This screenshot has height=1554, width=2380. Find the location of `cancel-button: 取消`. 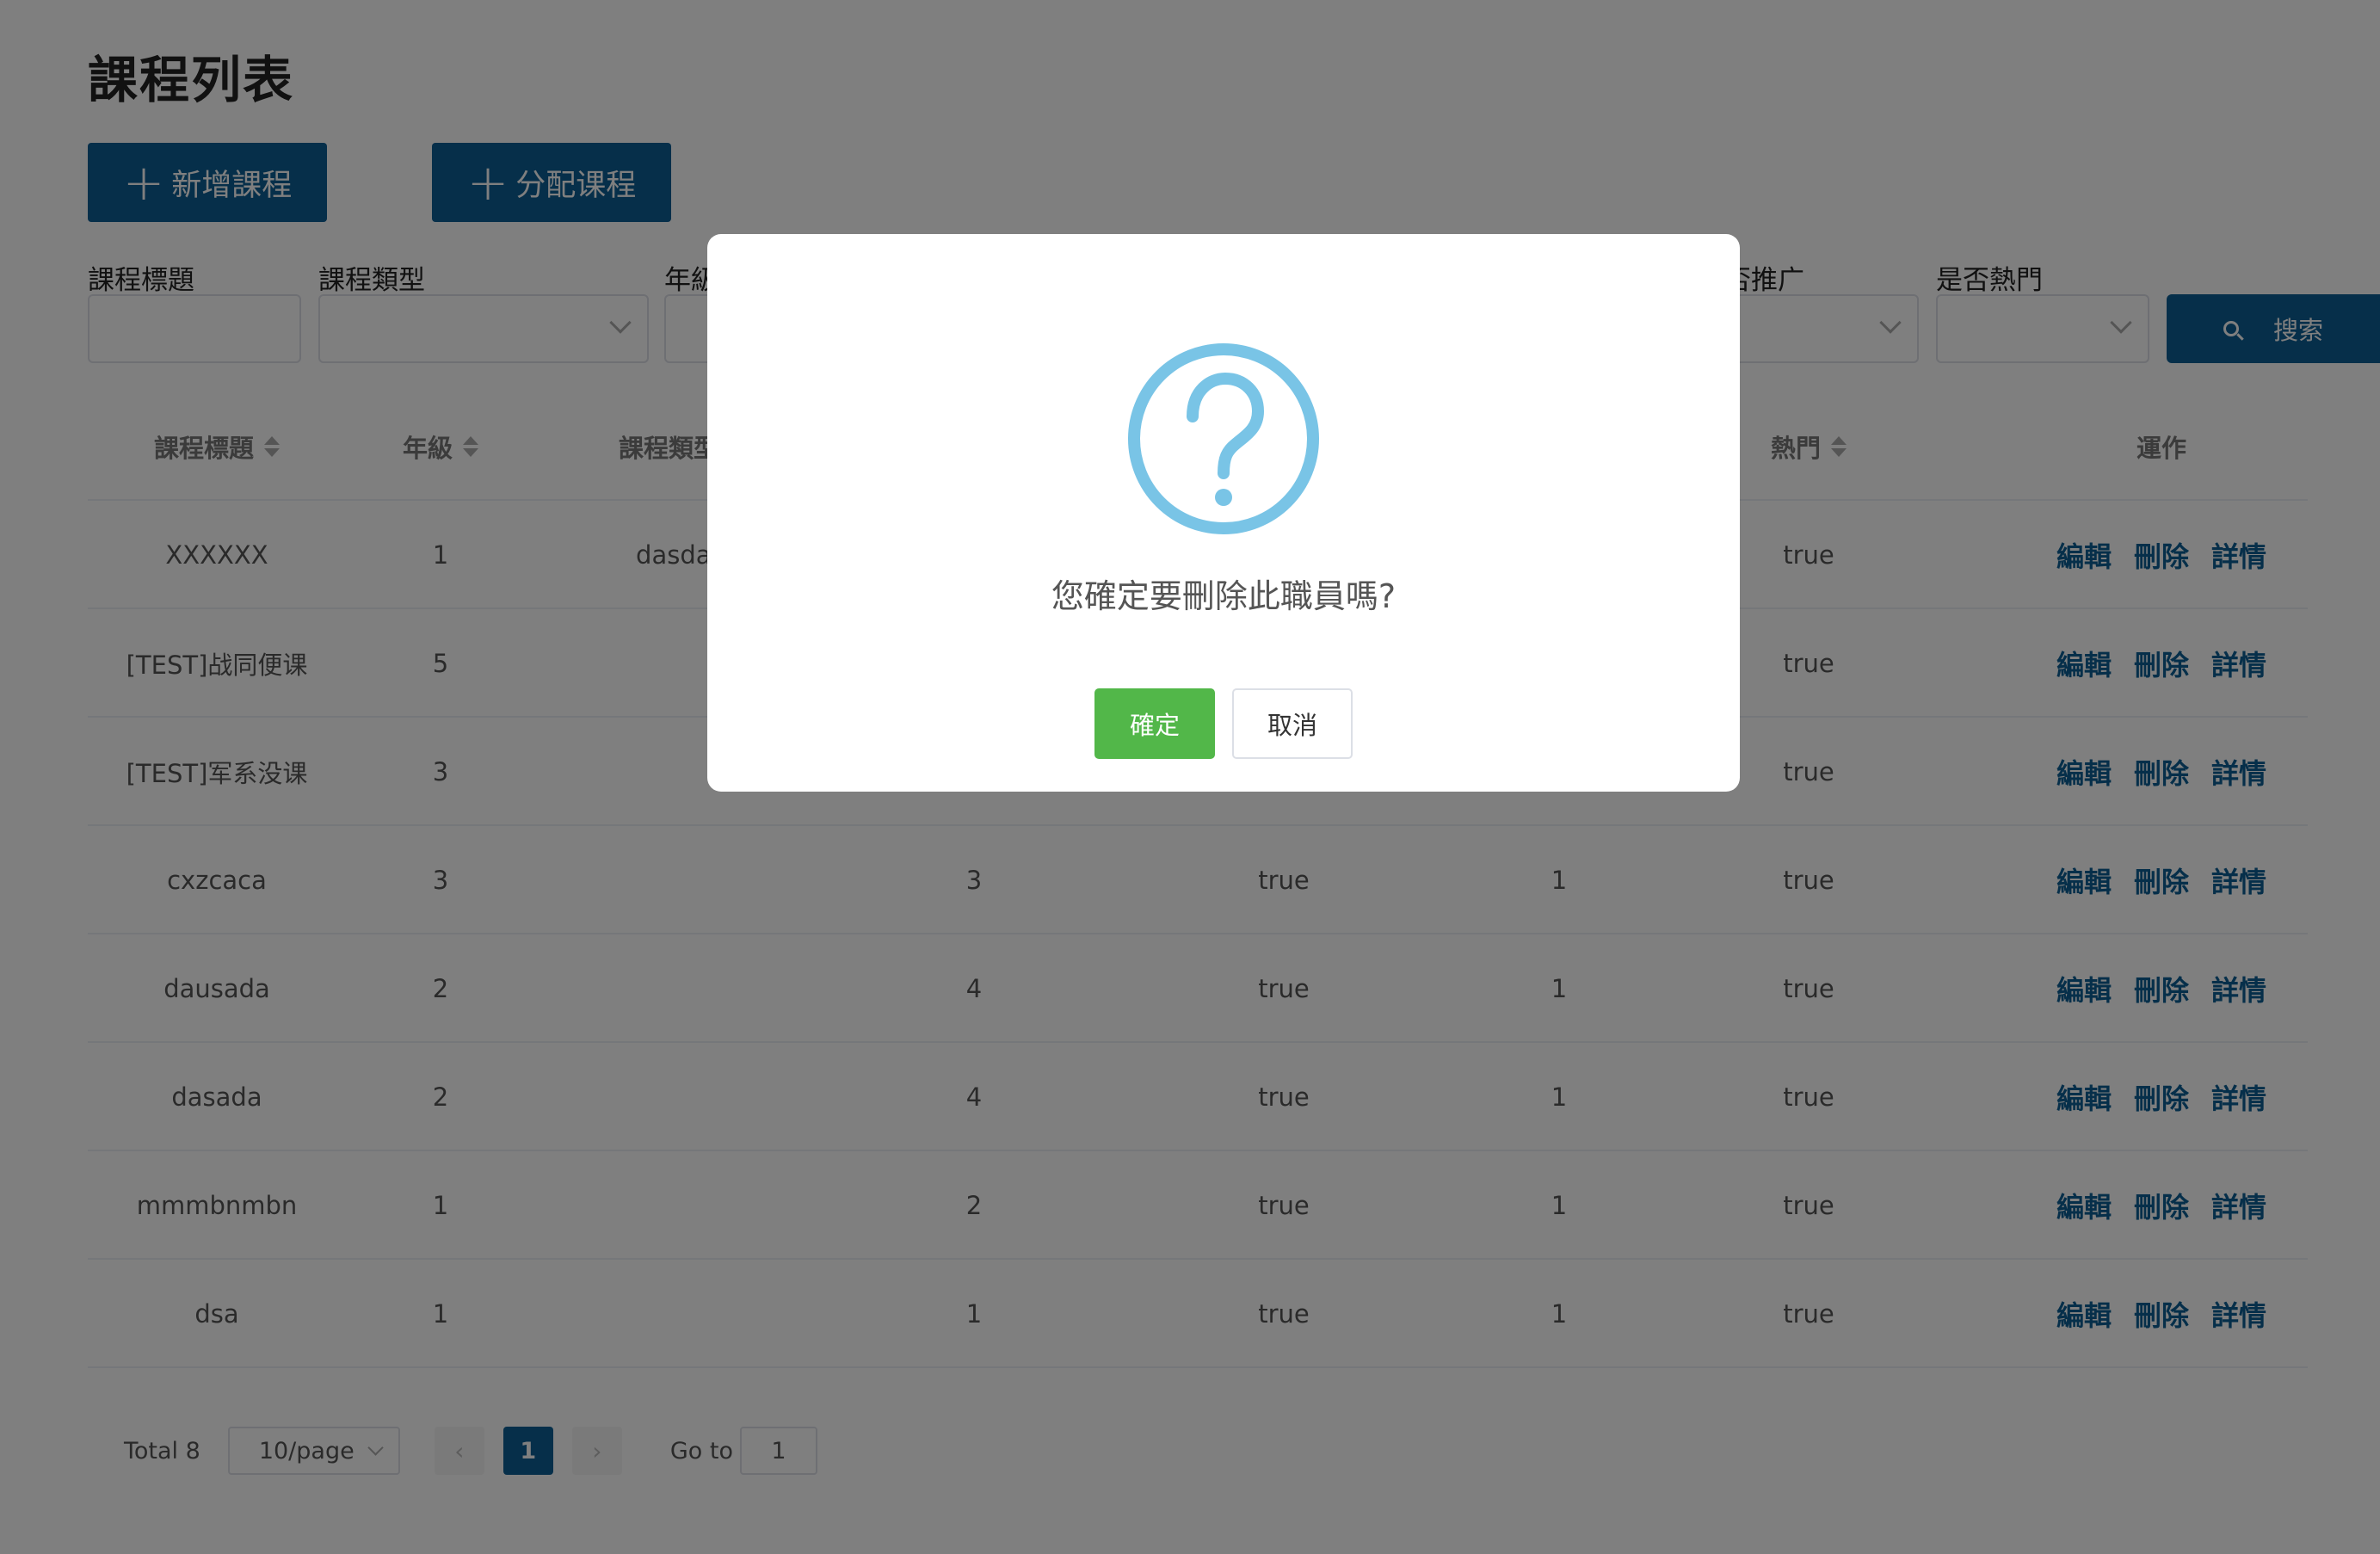

cancel-button: 取消 is located at coordinates (1292, 723).